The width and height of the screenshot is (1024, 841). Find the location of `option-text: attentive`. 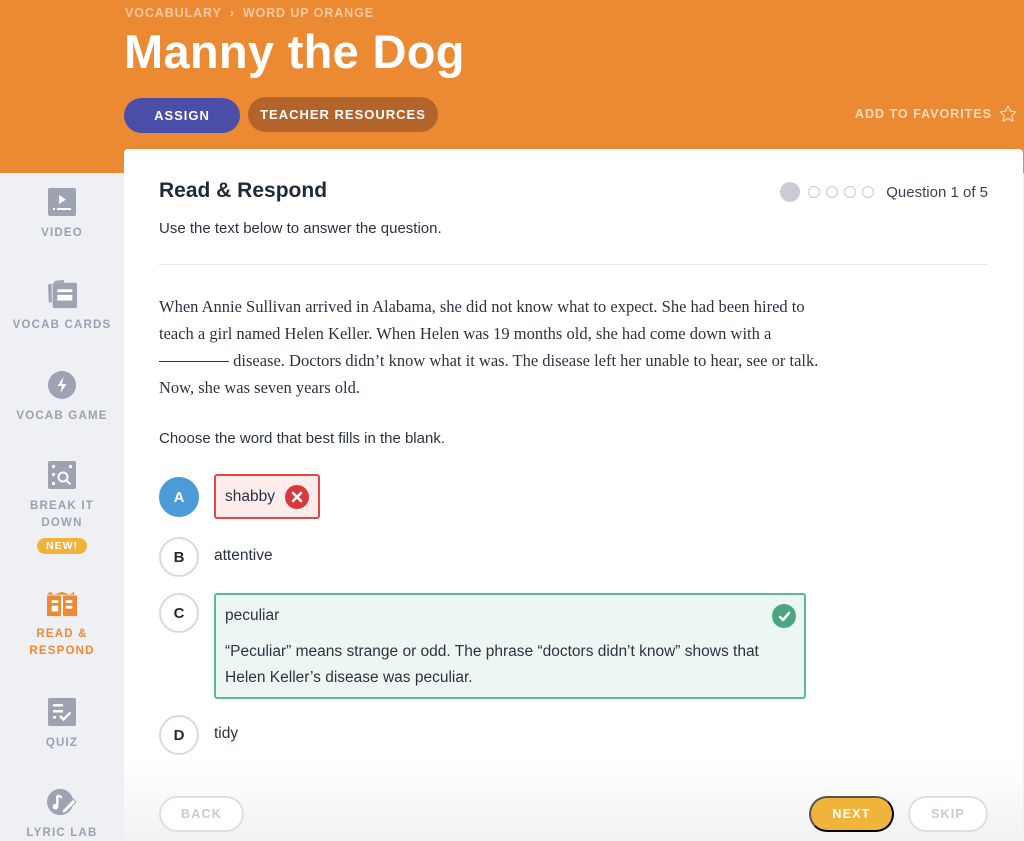

option-text: attentive is located at coordinates (243, 556).